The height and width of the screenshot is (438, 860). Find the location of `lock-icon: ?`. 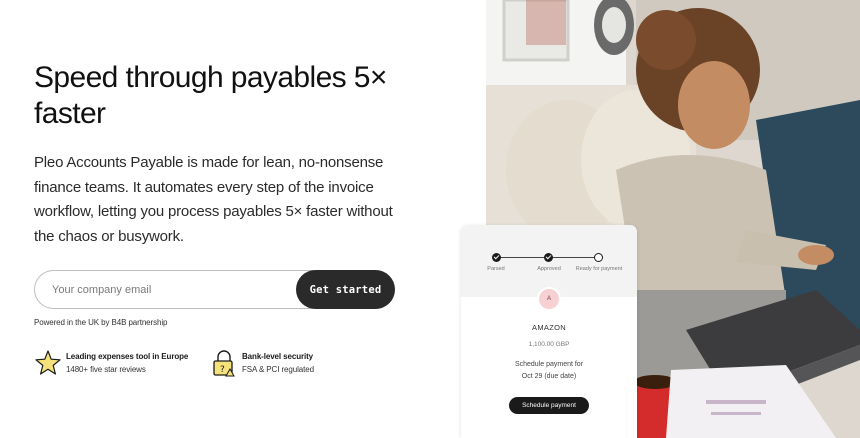

lock-icon: ? is located at coordinates (224, 363).